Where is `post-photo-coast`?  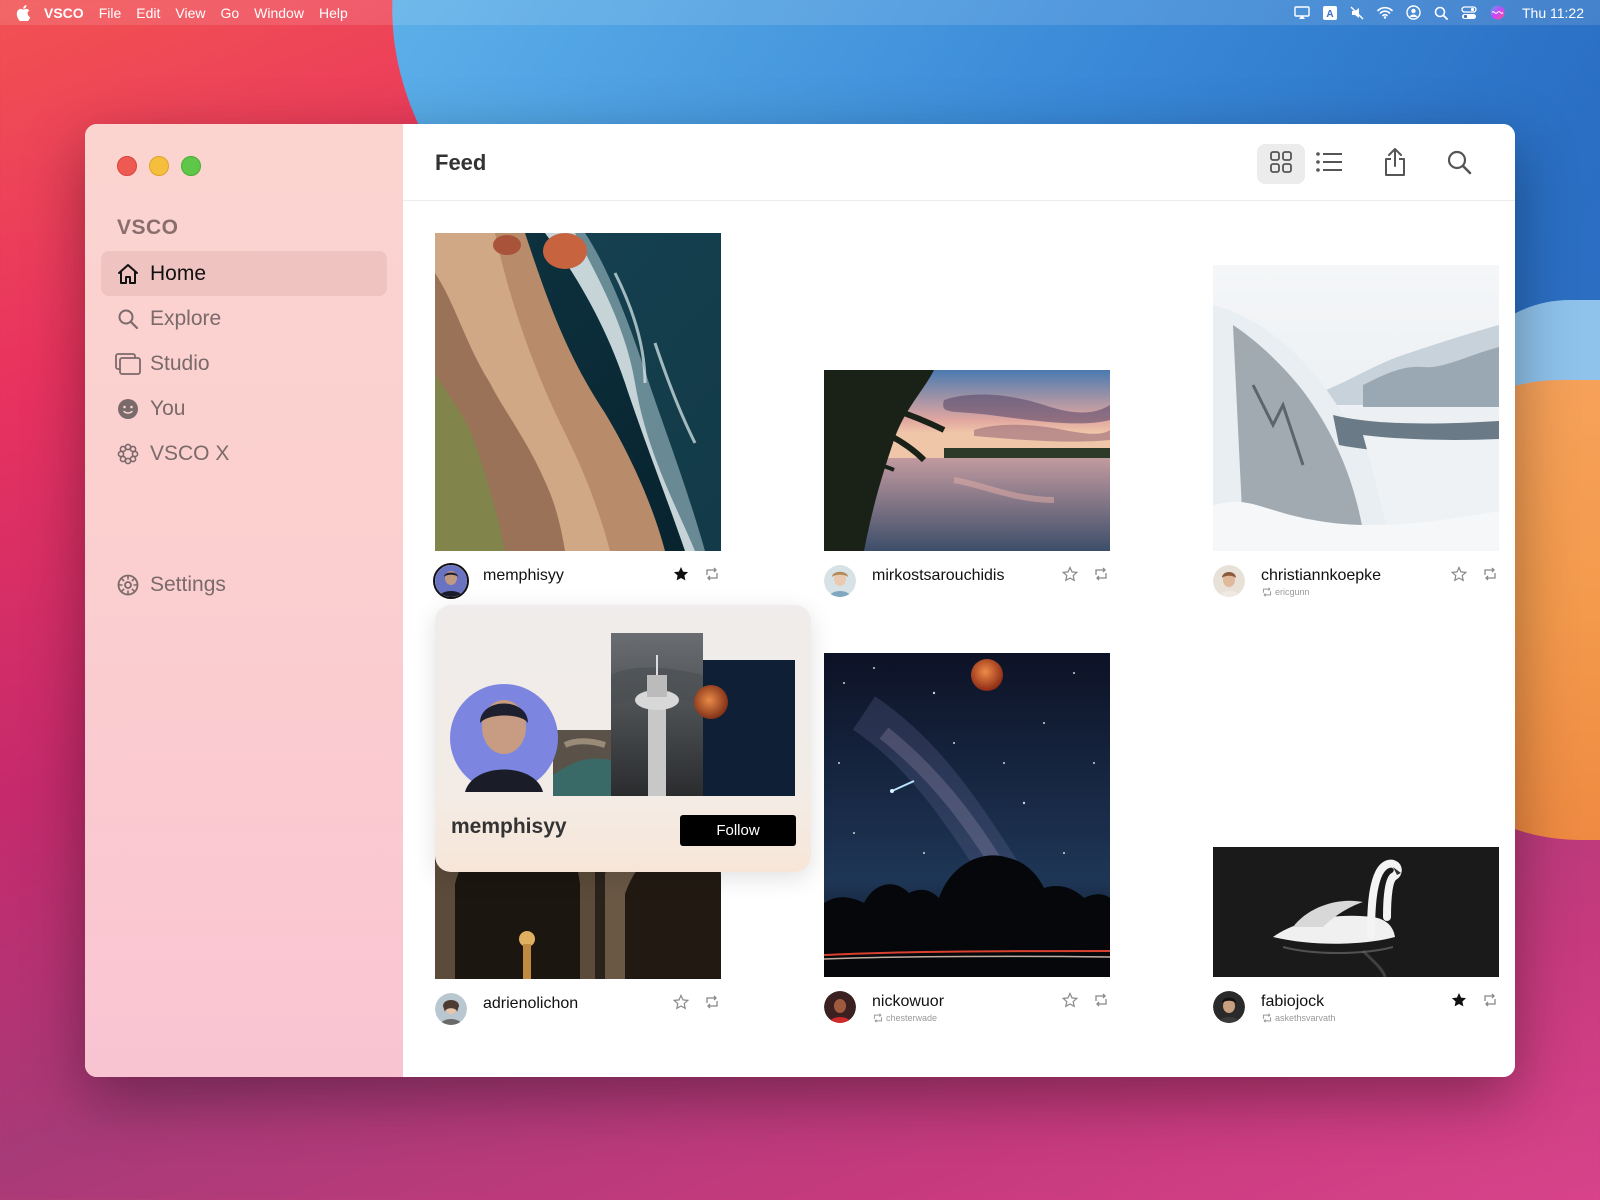 post-photo-coast is located at coordinates (578, 392).